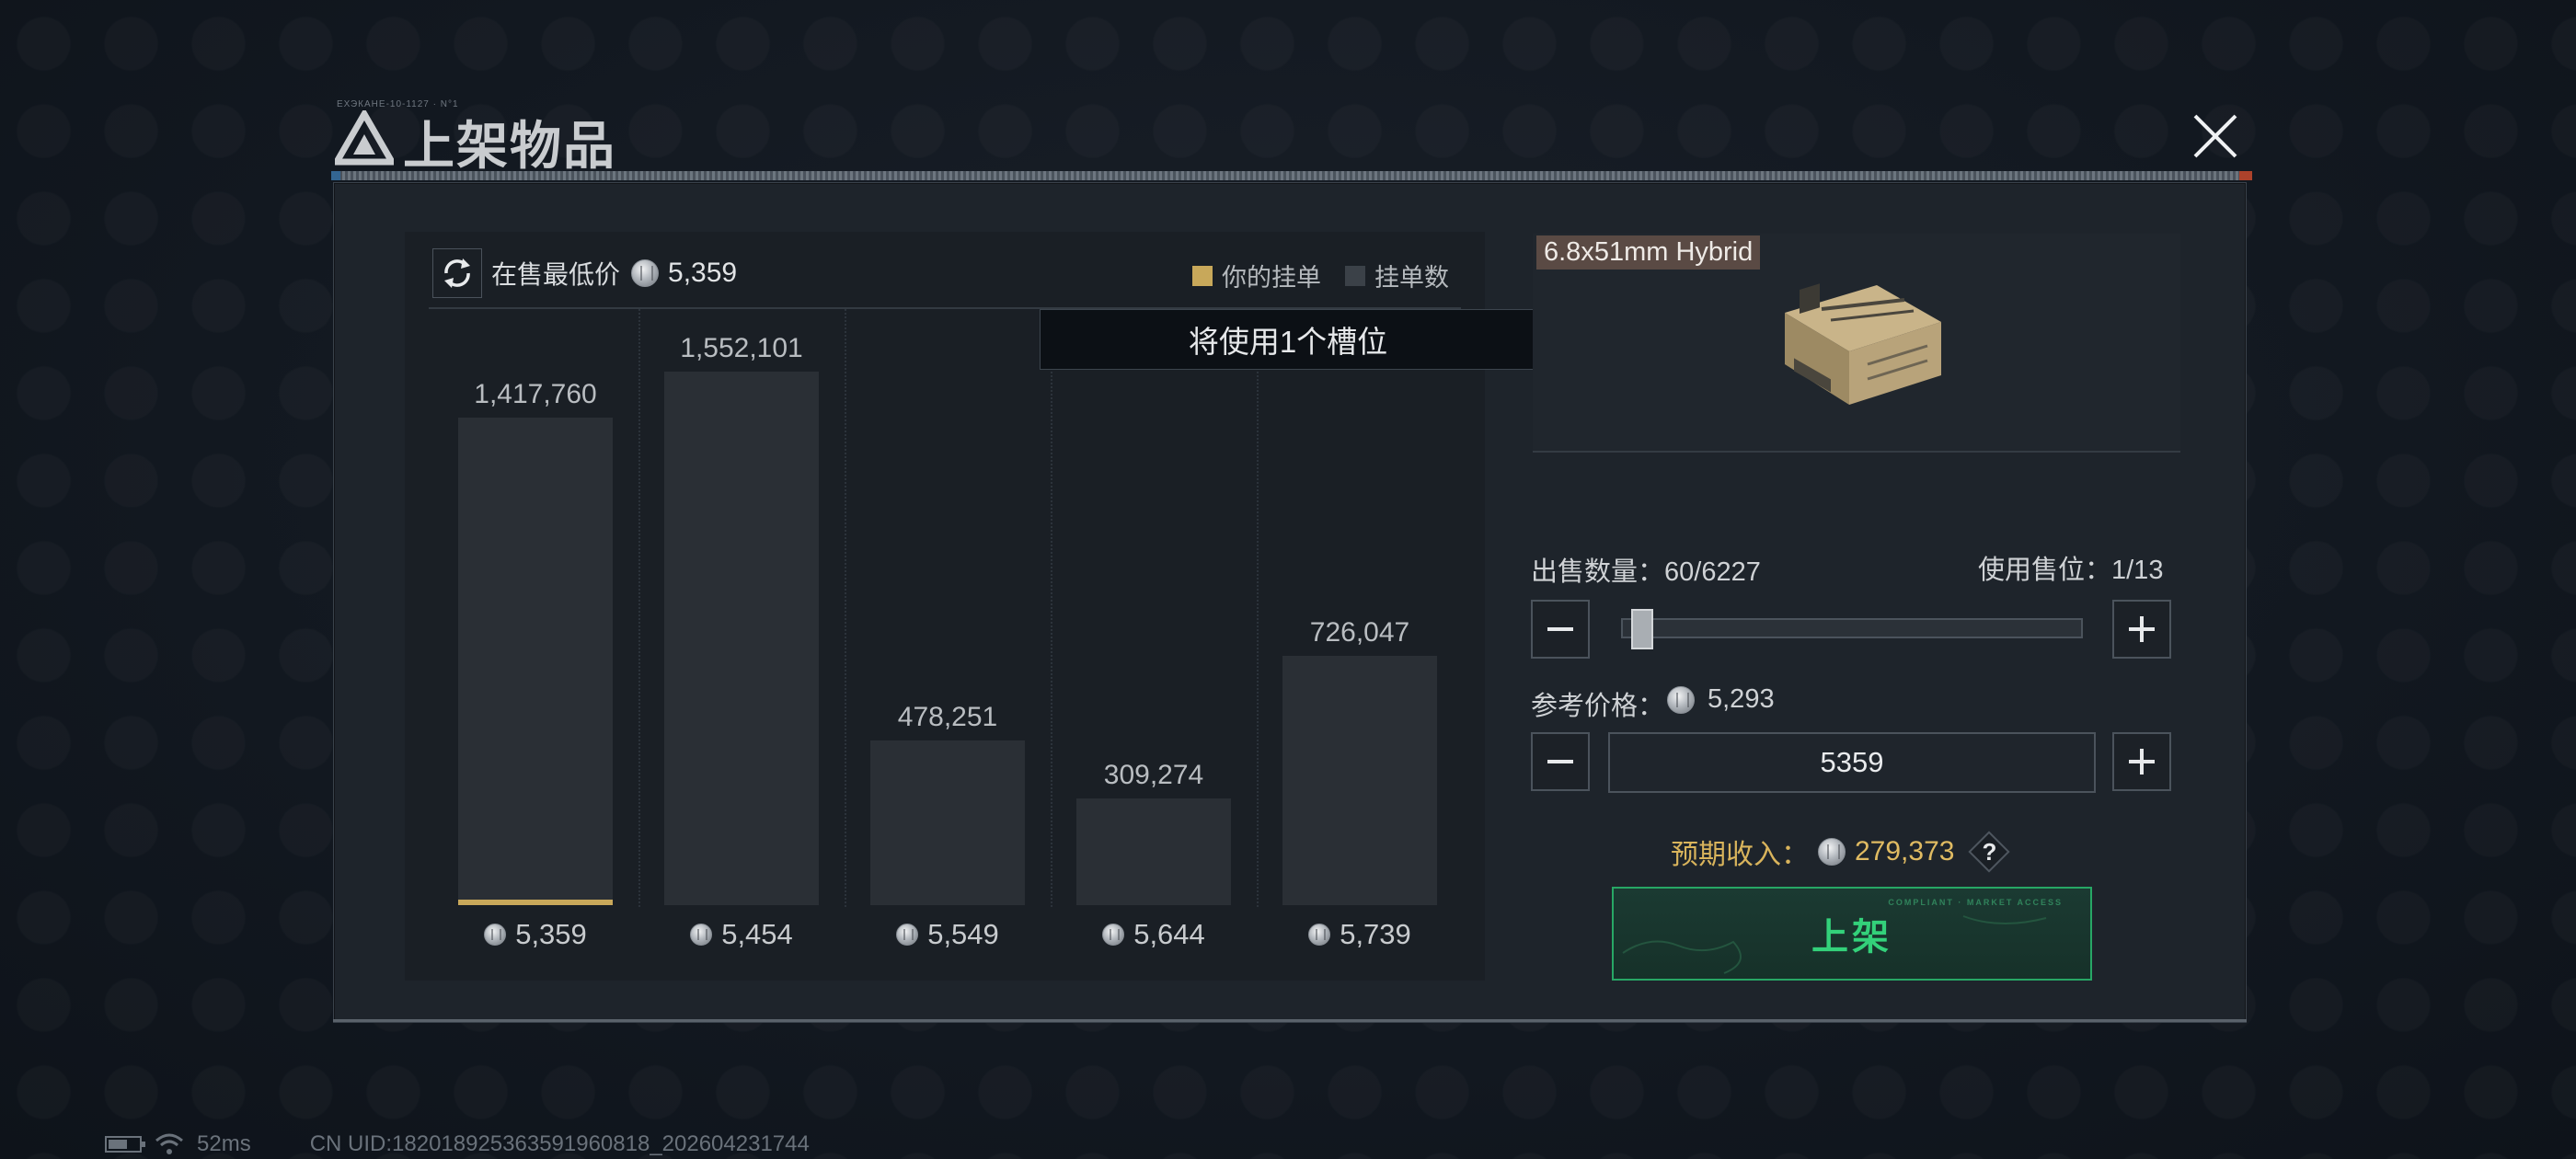 This screenshot has height=1159, width=2576. I want to click on price-increase-button, so click(2141, 761).